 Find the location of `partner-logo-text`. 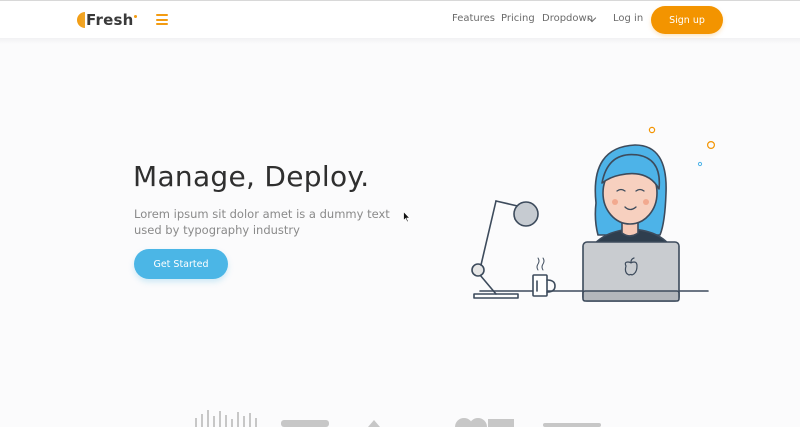

partner-logo-text is located at coordinates (572, 425).